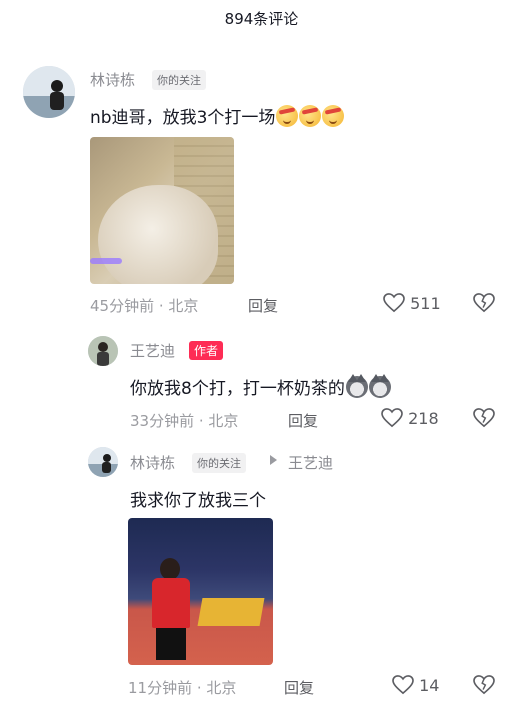  I want to click on comment-time-location: 11分钟前 · 北京, so click(182, 688).